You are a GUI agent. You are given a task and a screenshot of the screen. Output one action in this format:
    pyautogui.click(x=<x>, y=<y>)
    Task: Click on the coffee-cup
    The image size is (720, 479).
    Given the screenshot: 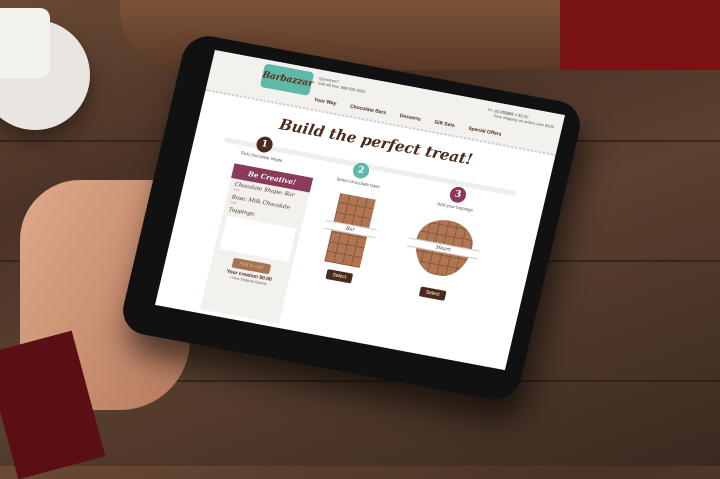 What is the action you would take?
    pyautogui.click(x=25, y=43)
    